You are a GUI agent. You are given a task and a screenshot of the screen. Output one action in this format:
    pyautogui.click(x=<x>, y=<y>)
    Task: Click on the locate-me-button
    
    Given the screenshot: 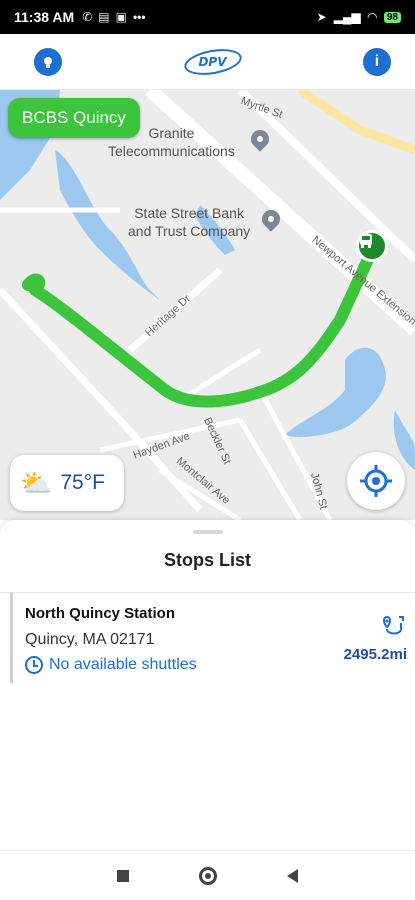 What is the action you would take?
    pyautogui.click(x=376, y=481)
    